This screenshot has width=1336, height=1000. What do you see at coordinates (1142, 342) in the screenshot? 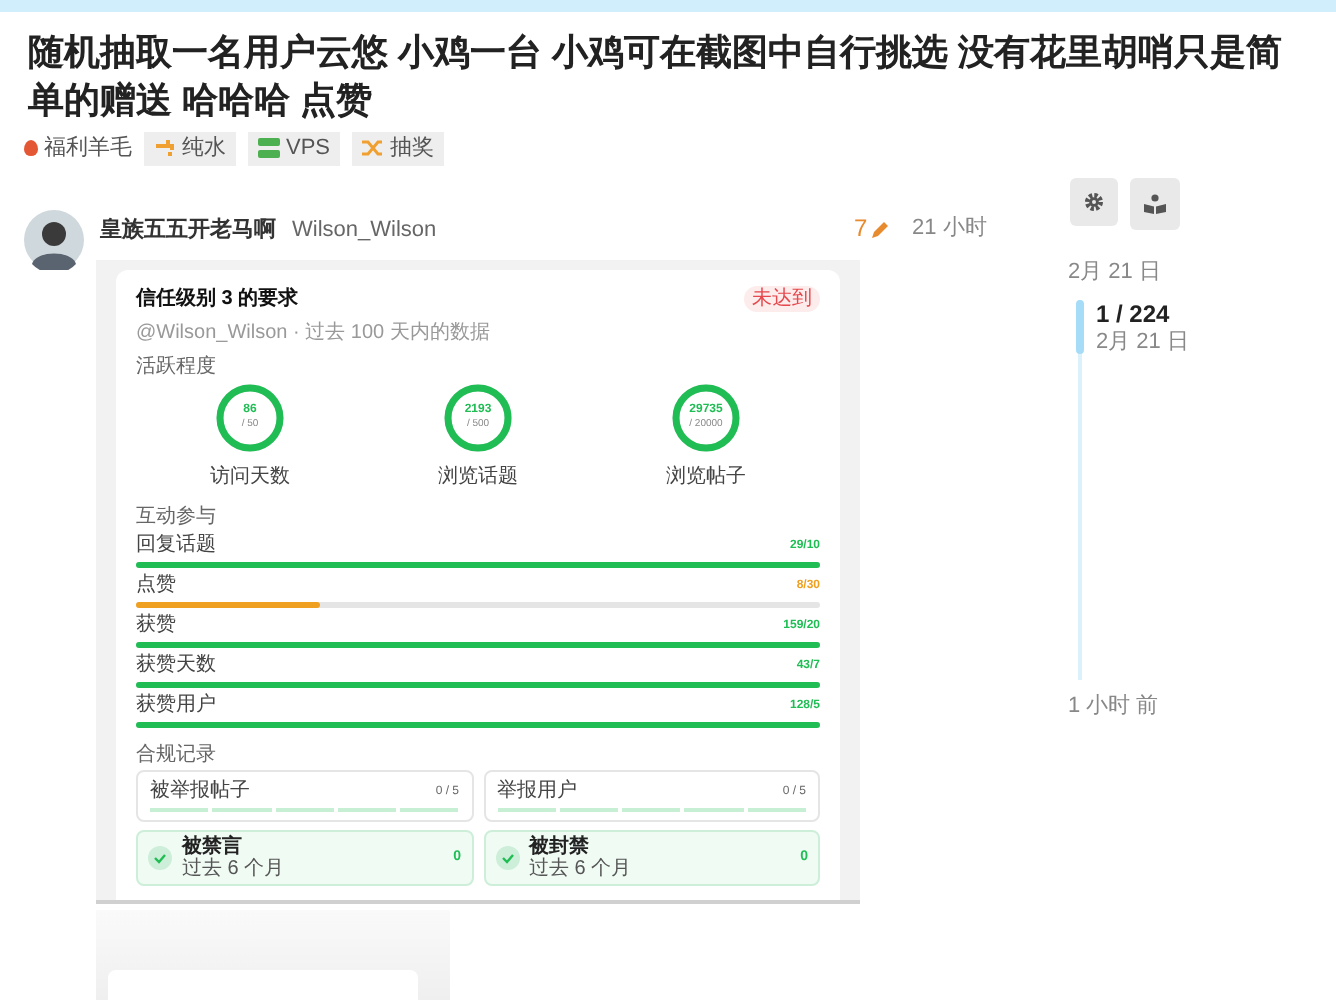
I see `position-date: 2月 21 日` at bounding box center [1142, 342].